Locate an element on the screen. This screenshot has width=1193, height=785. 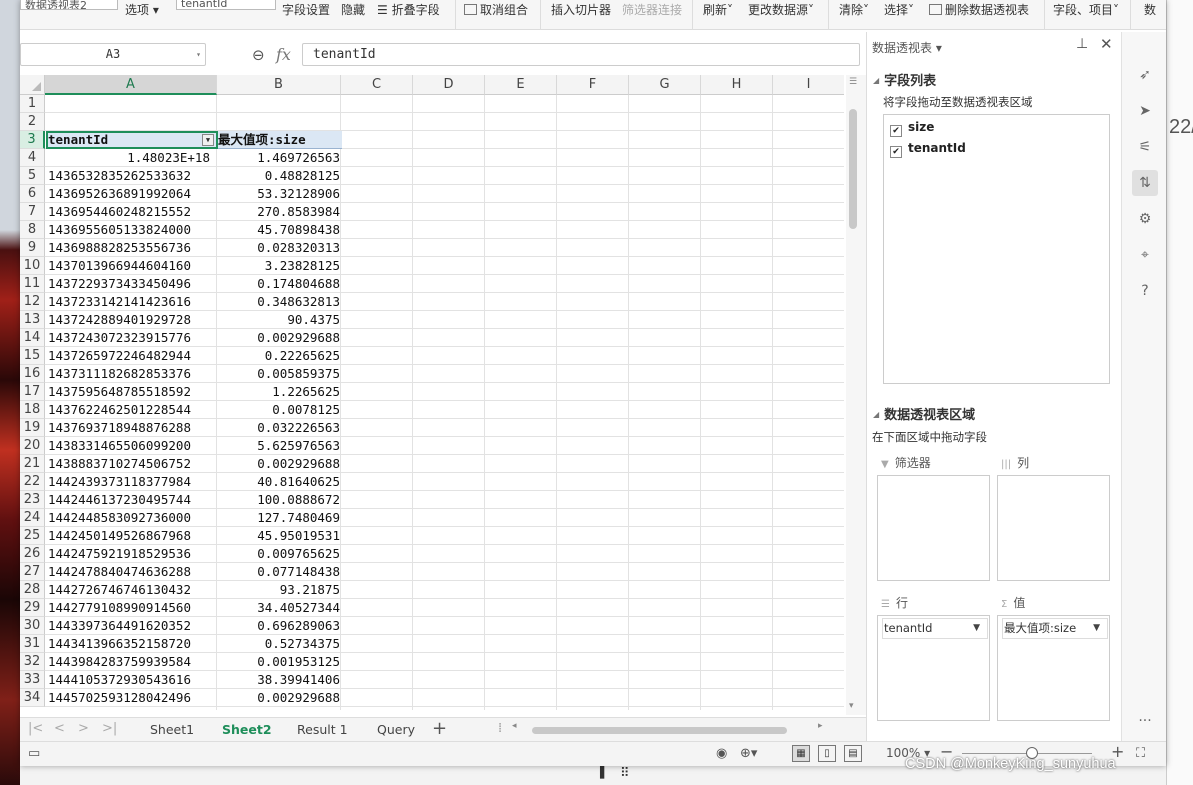
cell-tenantid: 1443397364491620352 is located at coordinates (132, 626).